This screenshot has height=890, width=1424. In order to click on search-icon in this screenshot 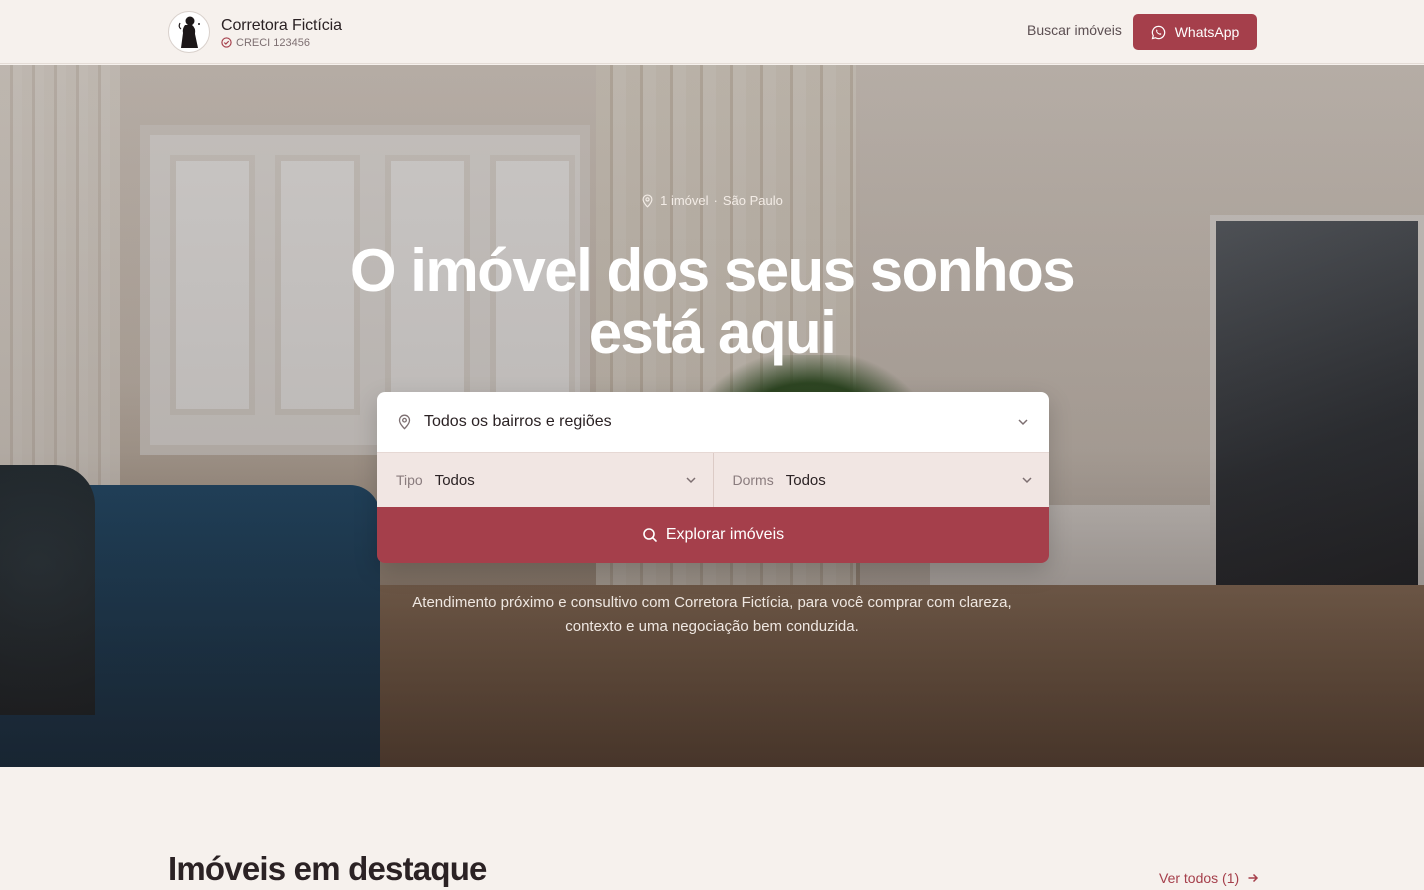, I will do `click(650, 535)`.